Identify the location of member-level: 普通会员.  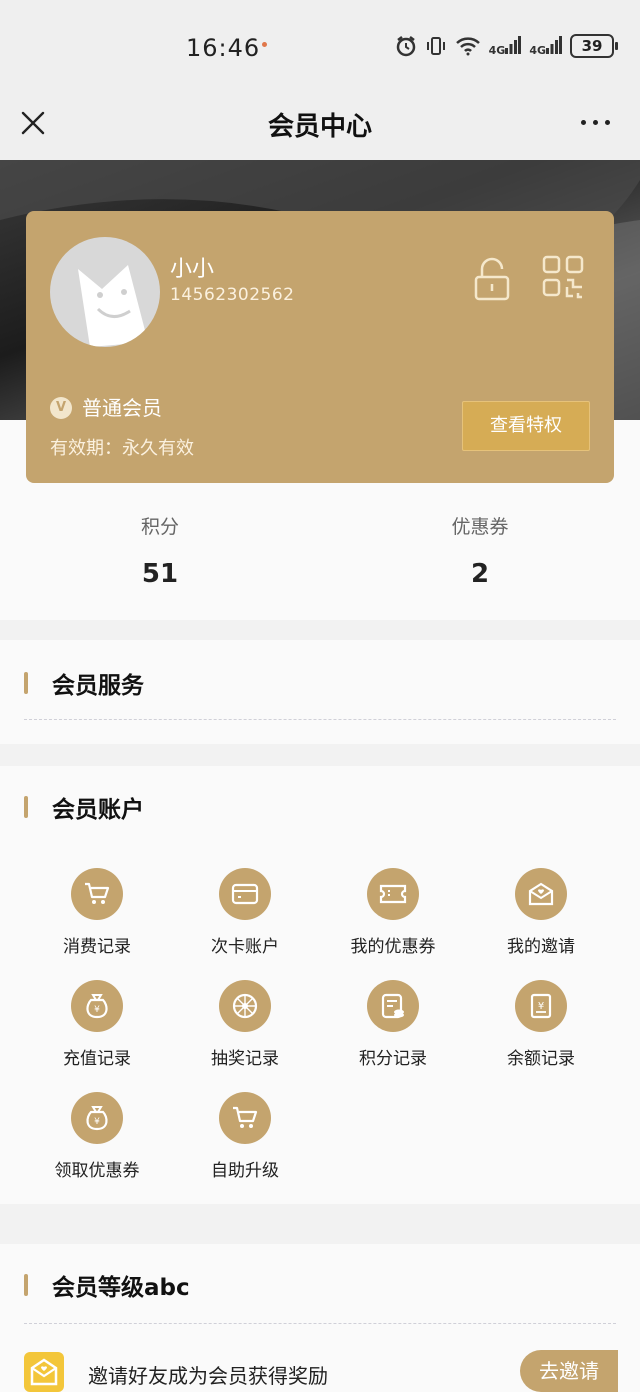
(122, 408).